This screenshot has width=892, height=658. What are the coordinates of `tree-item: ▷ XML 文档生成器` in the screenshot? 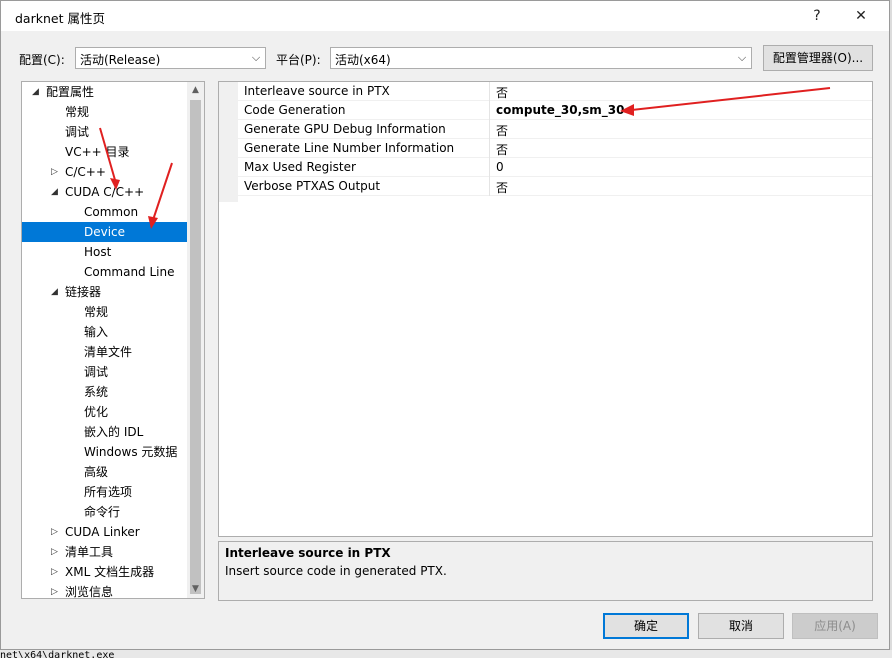 It's located at (104, 572).